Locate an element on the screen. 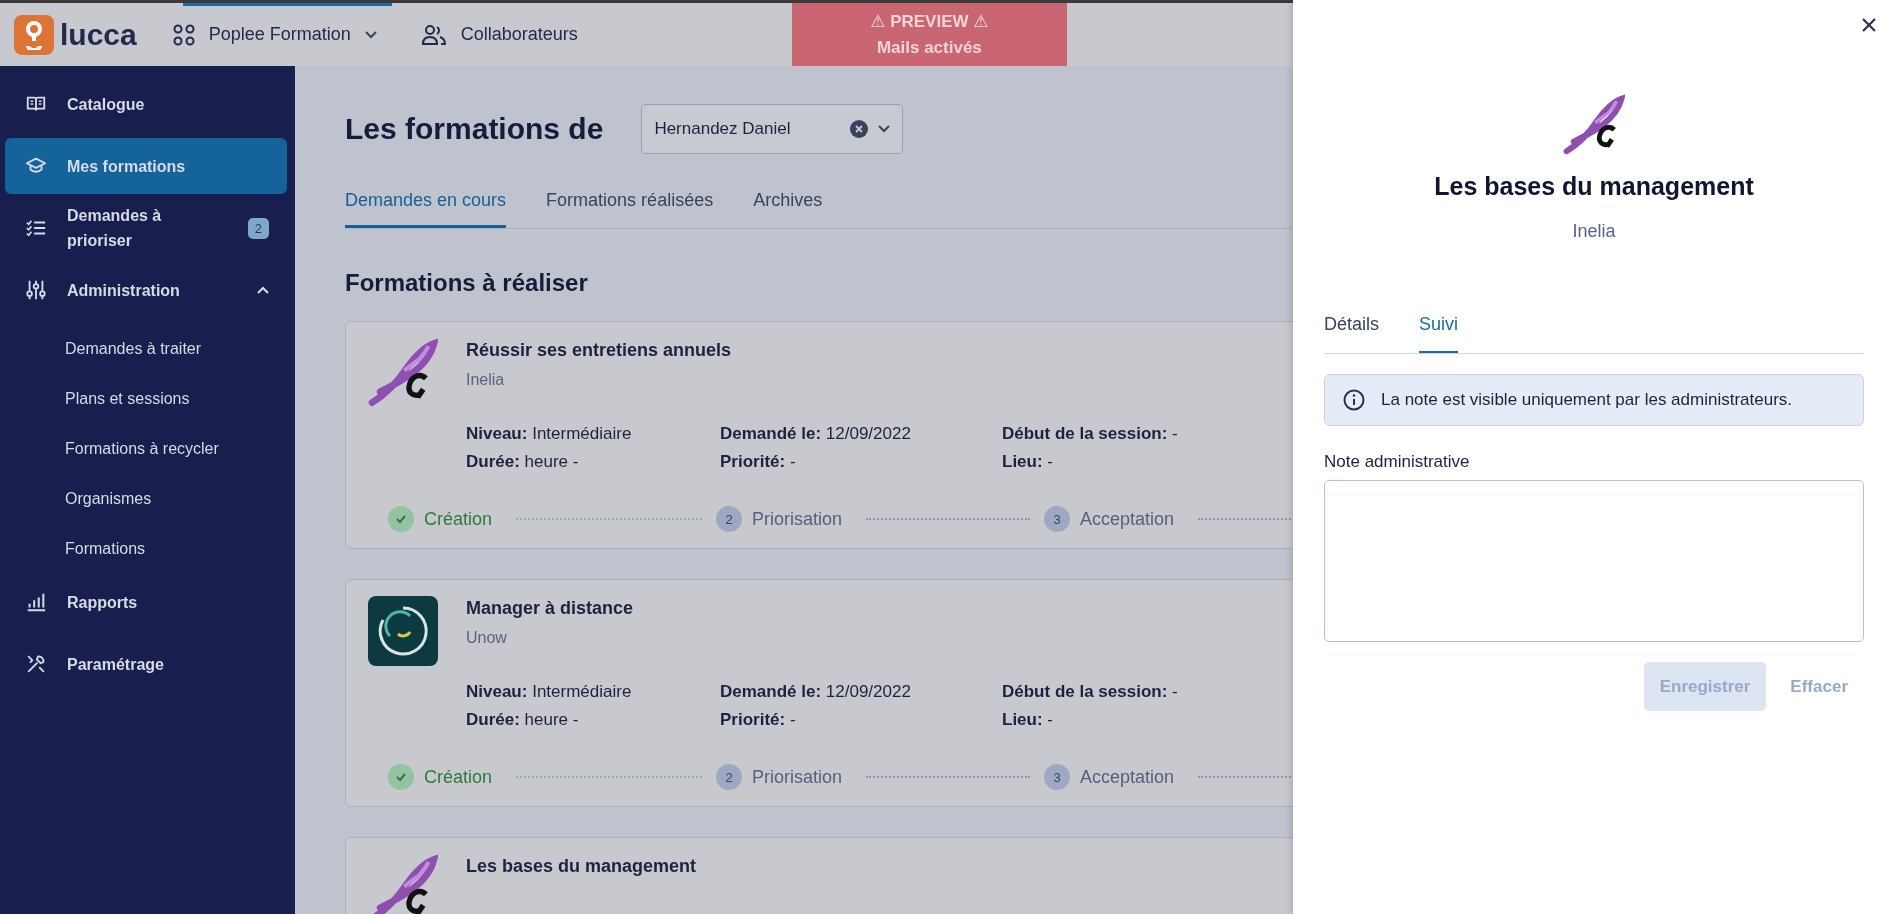 The height and width of the screenshot is (914, 1892). training-title: Réussir ses entretiens annuels is located at coordinates (599, 350).